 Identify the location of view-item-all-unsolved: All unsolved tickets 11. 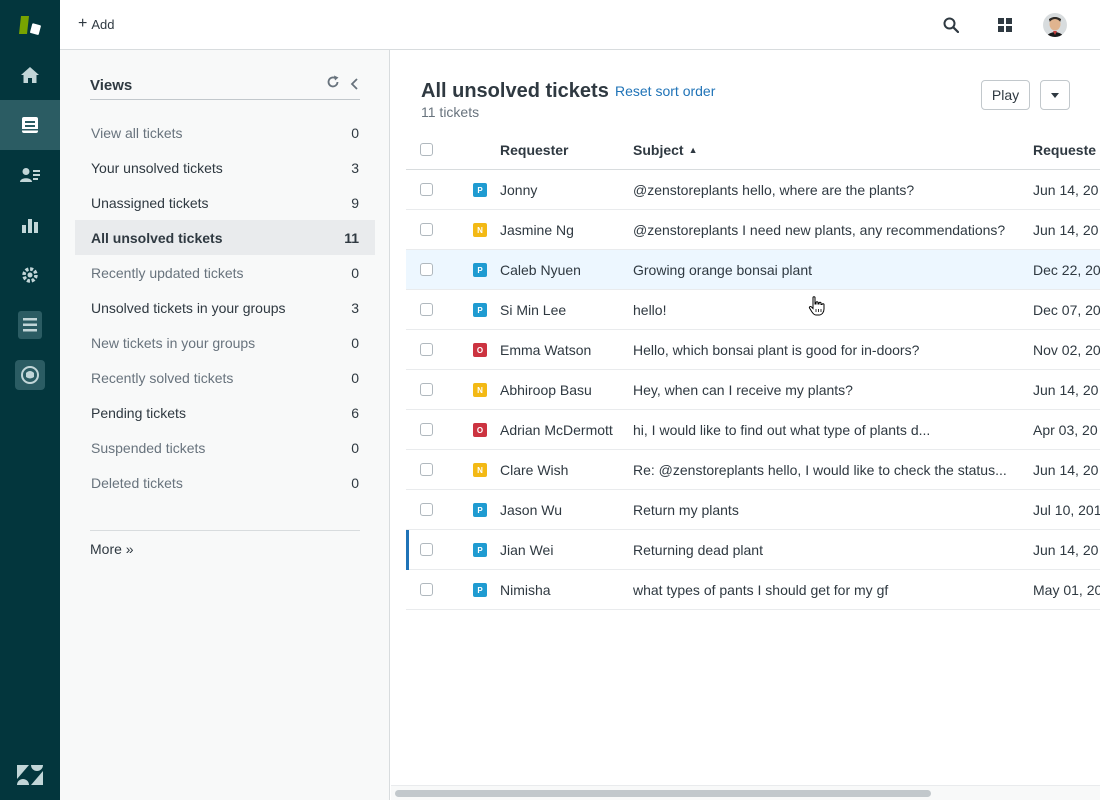
(225, 237).